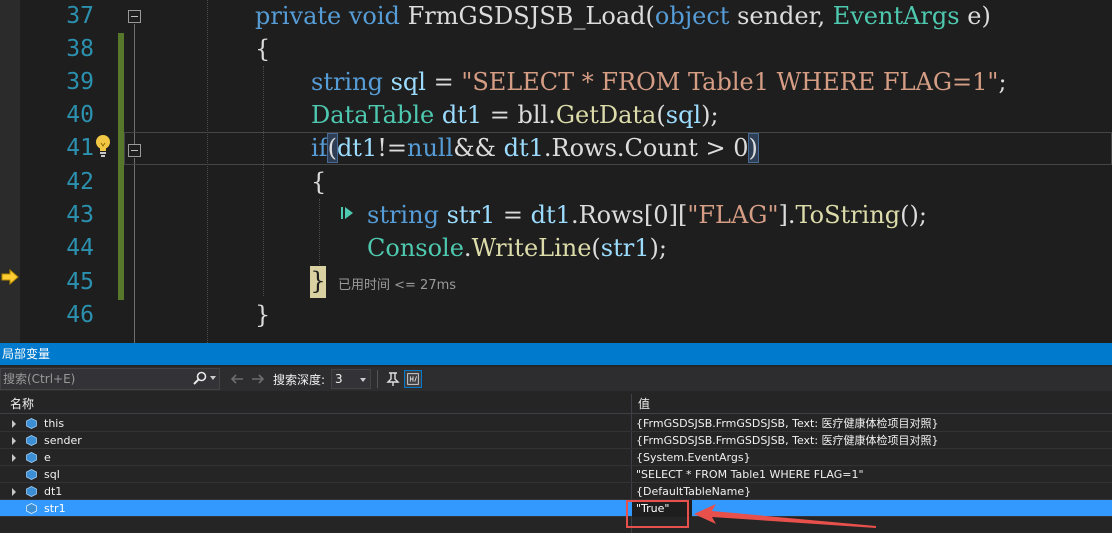 Image resolution: width=1112 pixels, height=533 pixels. Describe the element at coordinates (80, 248) in the screenshot. I see `line-number: 44` at that location.